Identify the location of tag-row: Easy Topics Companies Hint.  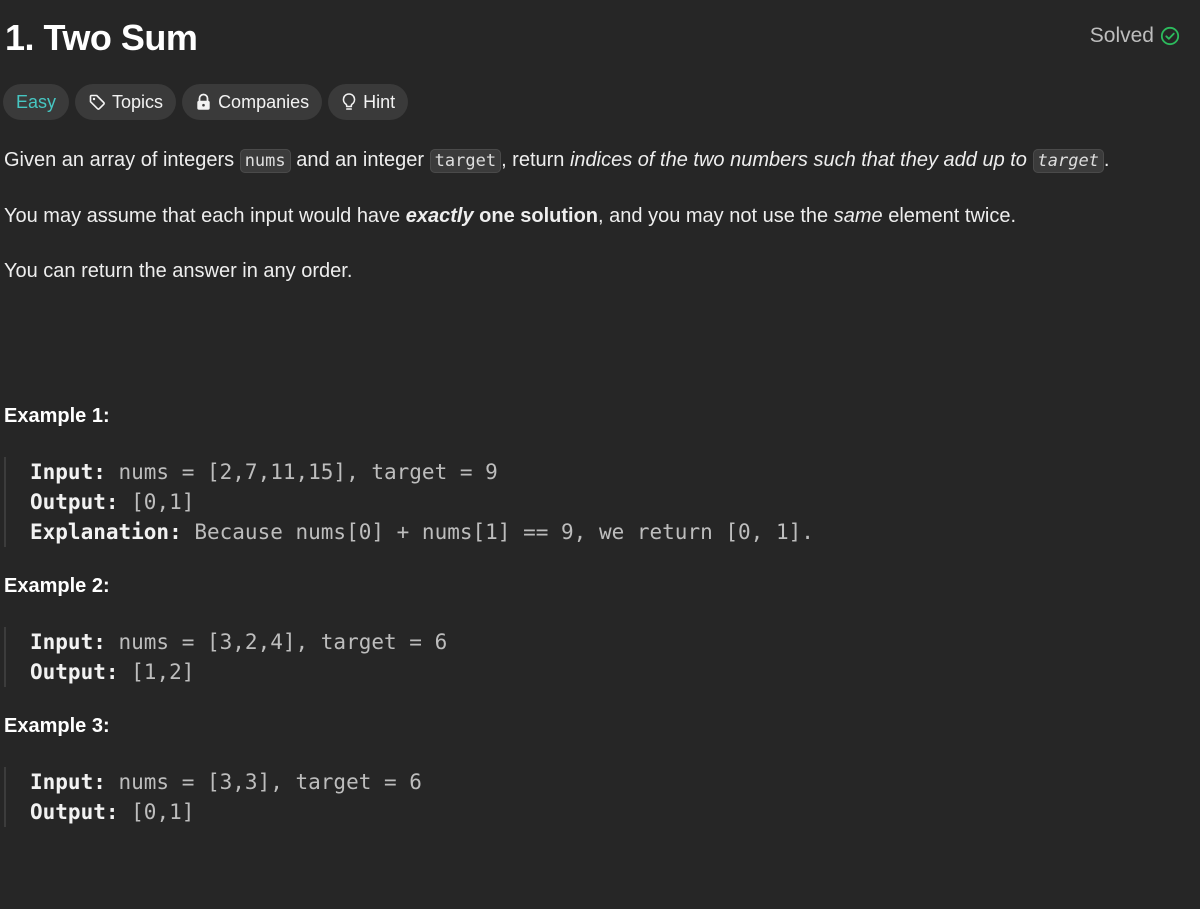
(206, 102).